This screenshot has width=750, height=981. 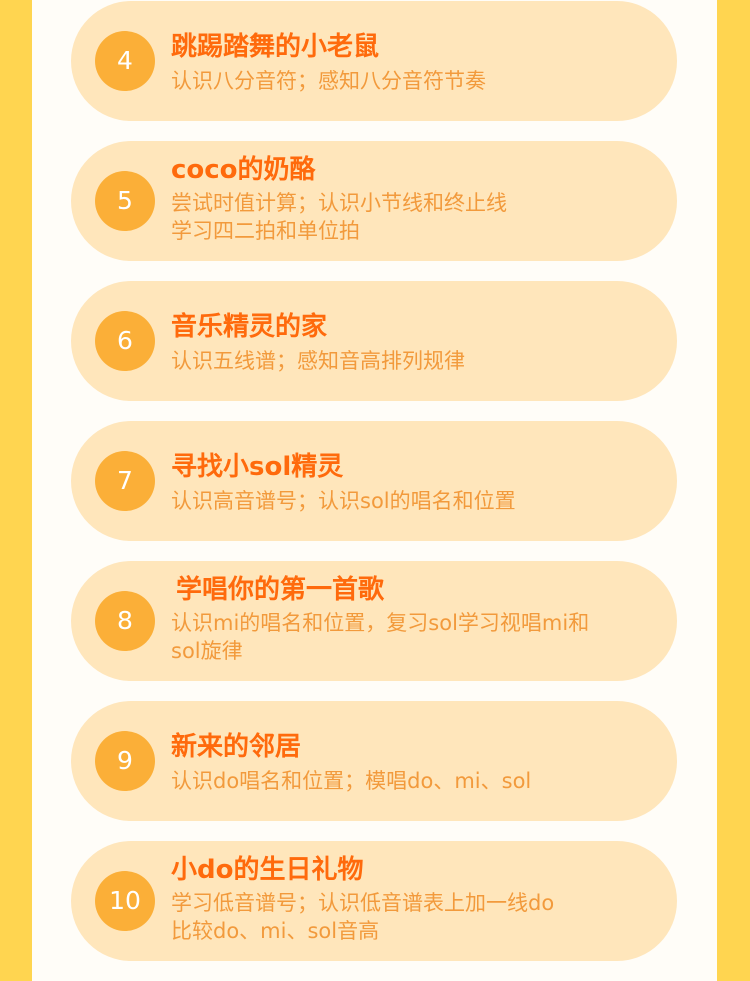 I want to click on lesson-card-7: 7 寻找小sol精灵 认识高音谱号；认识sol的唱名和位置, so click(x=374, y=481).